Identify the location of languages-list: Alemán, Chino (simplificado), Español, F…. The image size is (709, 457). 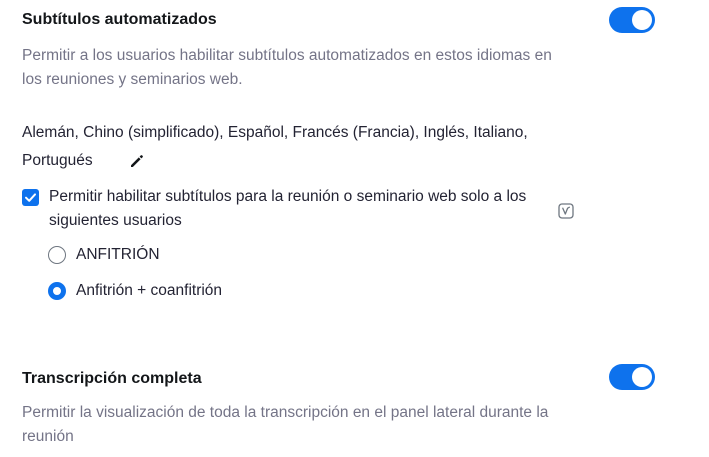
(275, 132).